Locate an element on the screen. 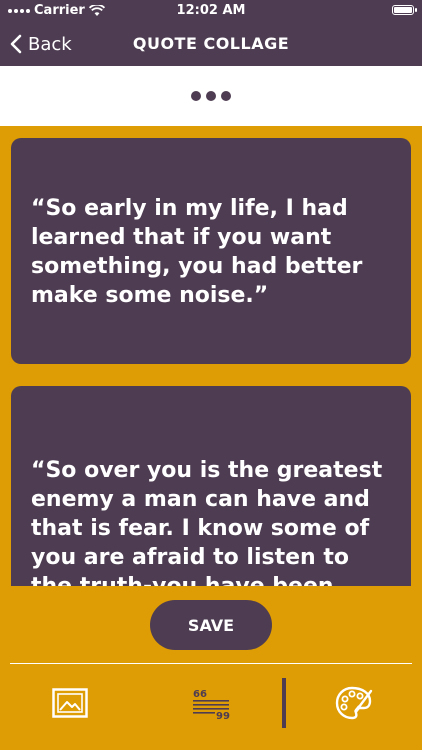 This screenshot has width=422, height=750. back-label: Back is located at coordinates (50, 44).